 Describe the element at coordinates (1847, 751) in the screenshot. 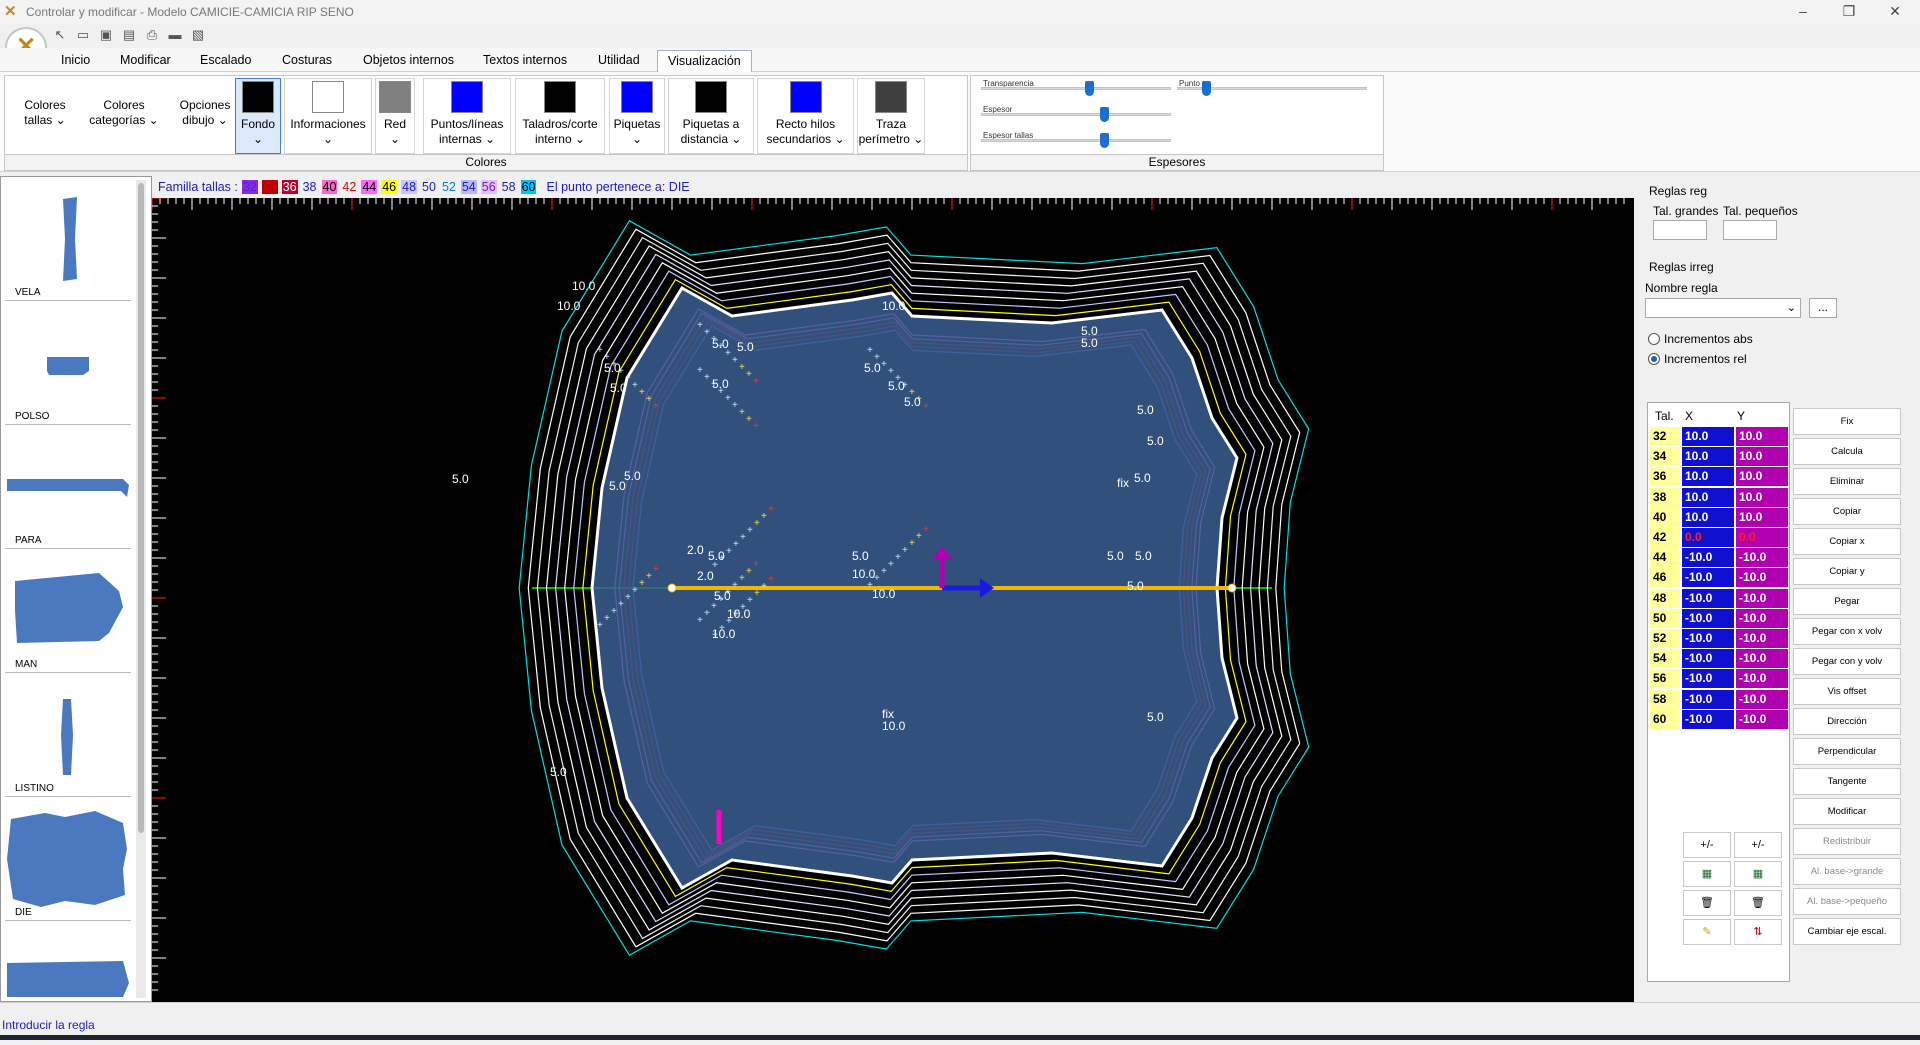

I see `action-button-perpendicular: Perpendicular` at that location.